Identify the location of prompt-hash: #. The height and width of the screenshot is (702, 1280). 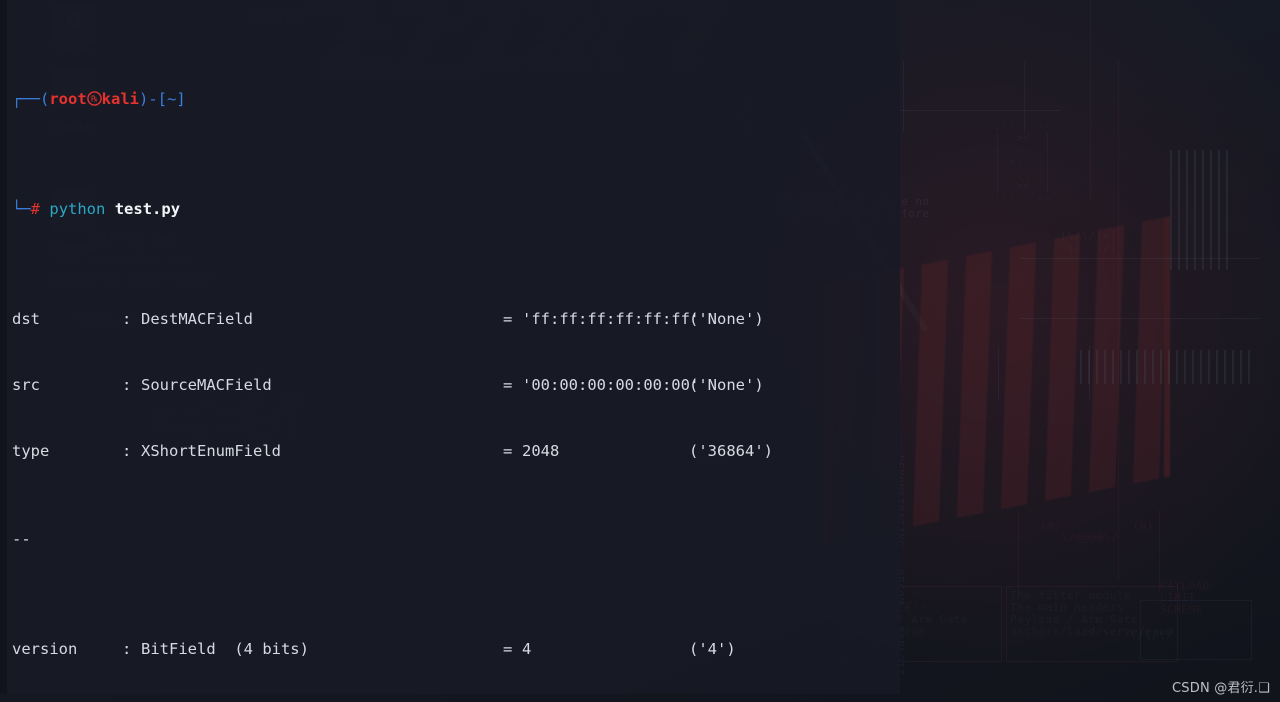
(35, 209).